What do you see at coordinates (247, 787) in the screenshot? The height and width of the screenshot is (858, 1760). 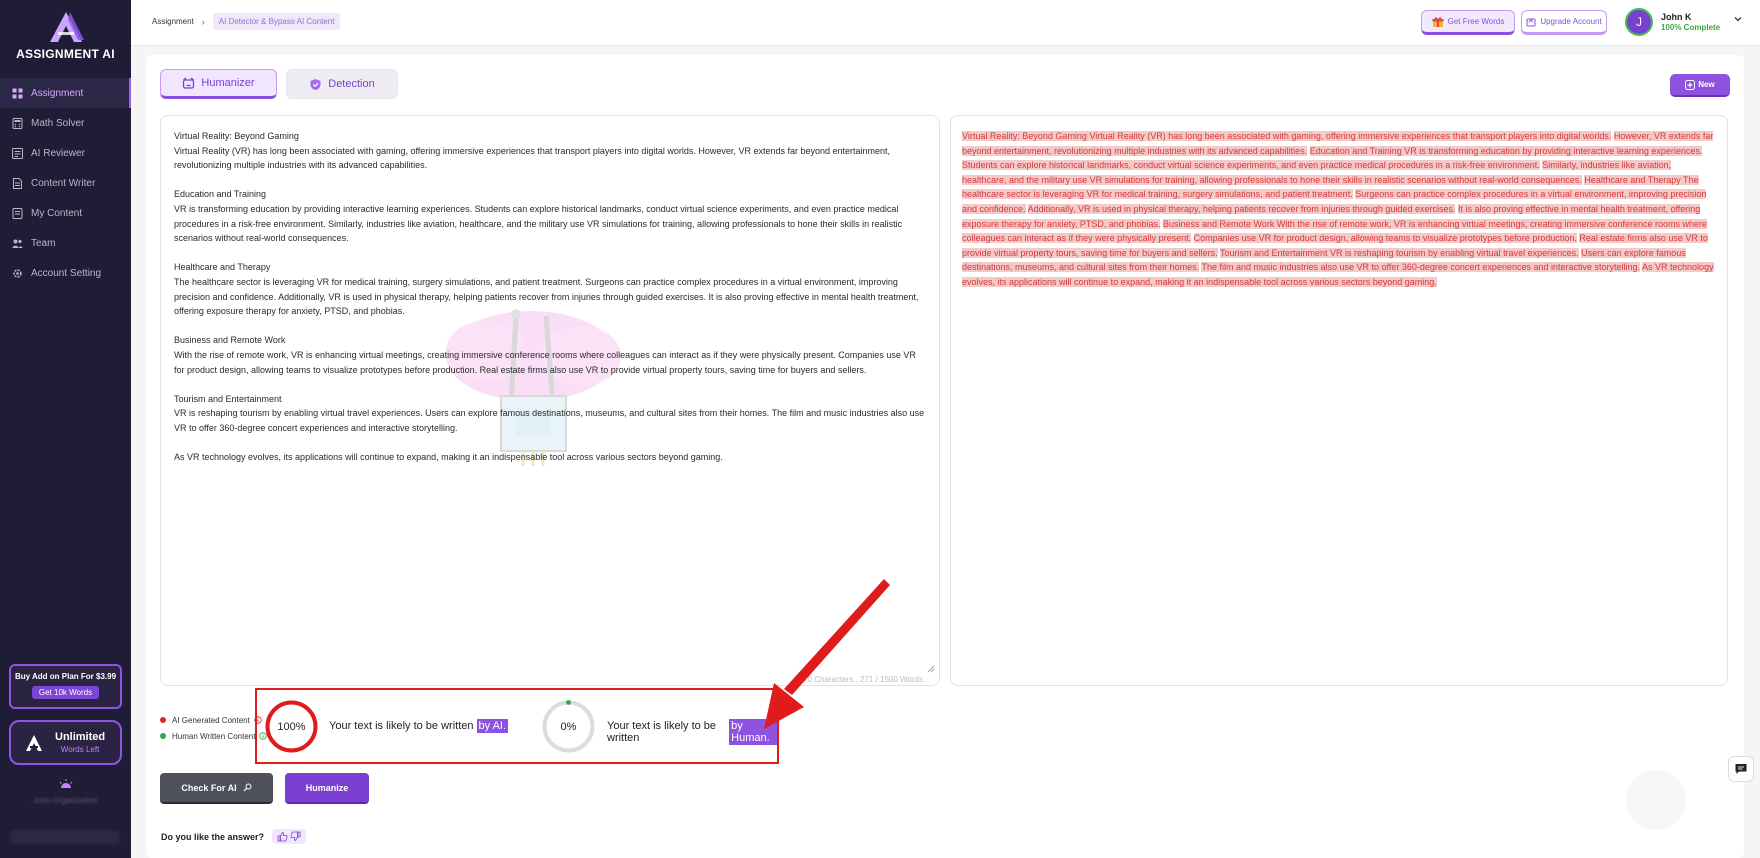 I see `search-icon` at bounding box center [247, 787].